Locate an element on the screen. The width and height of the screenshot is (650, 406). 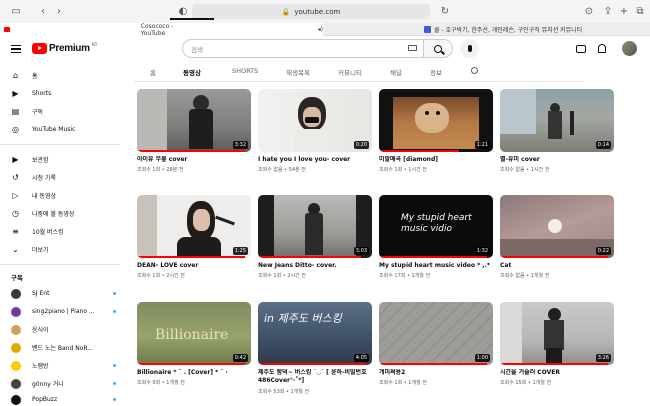
tab-shorts: SHORTS is located at coordinates (245, 71).